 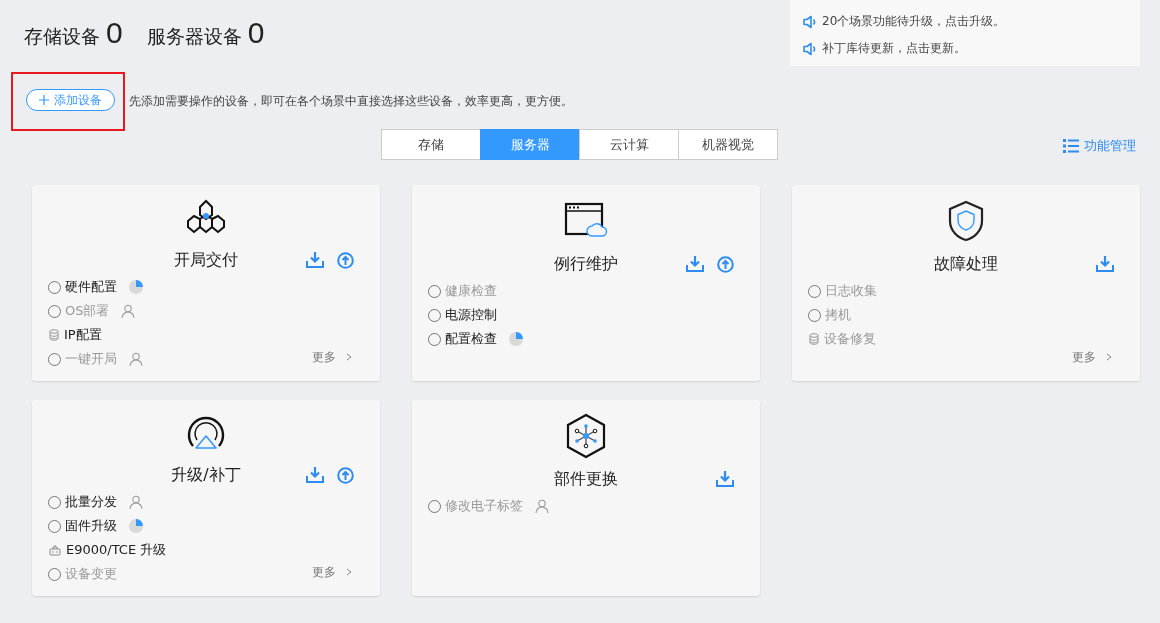 I want to click on shield-icon, so click(x=966, y=221).